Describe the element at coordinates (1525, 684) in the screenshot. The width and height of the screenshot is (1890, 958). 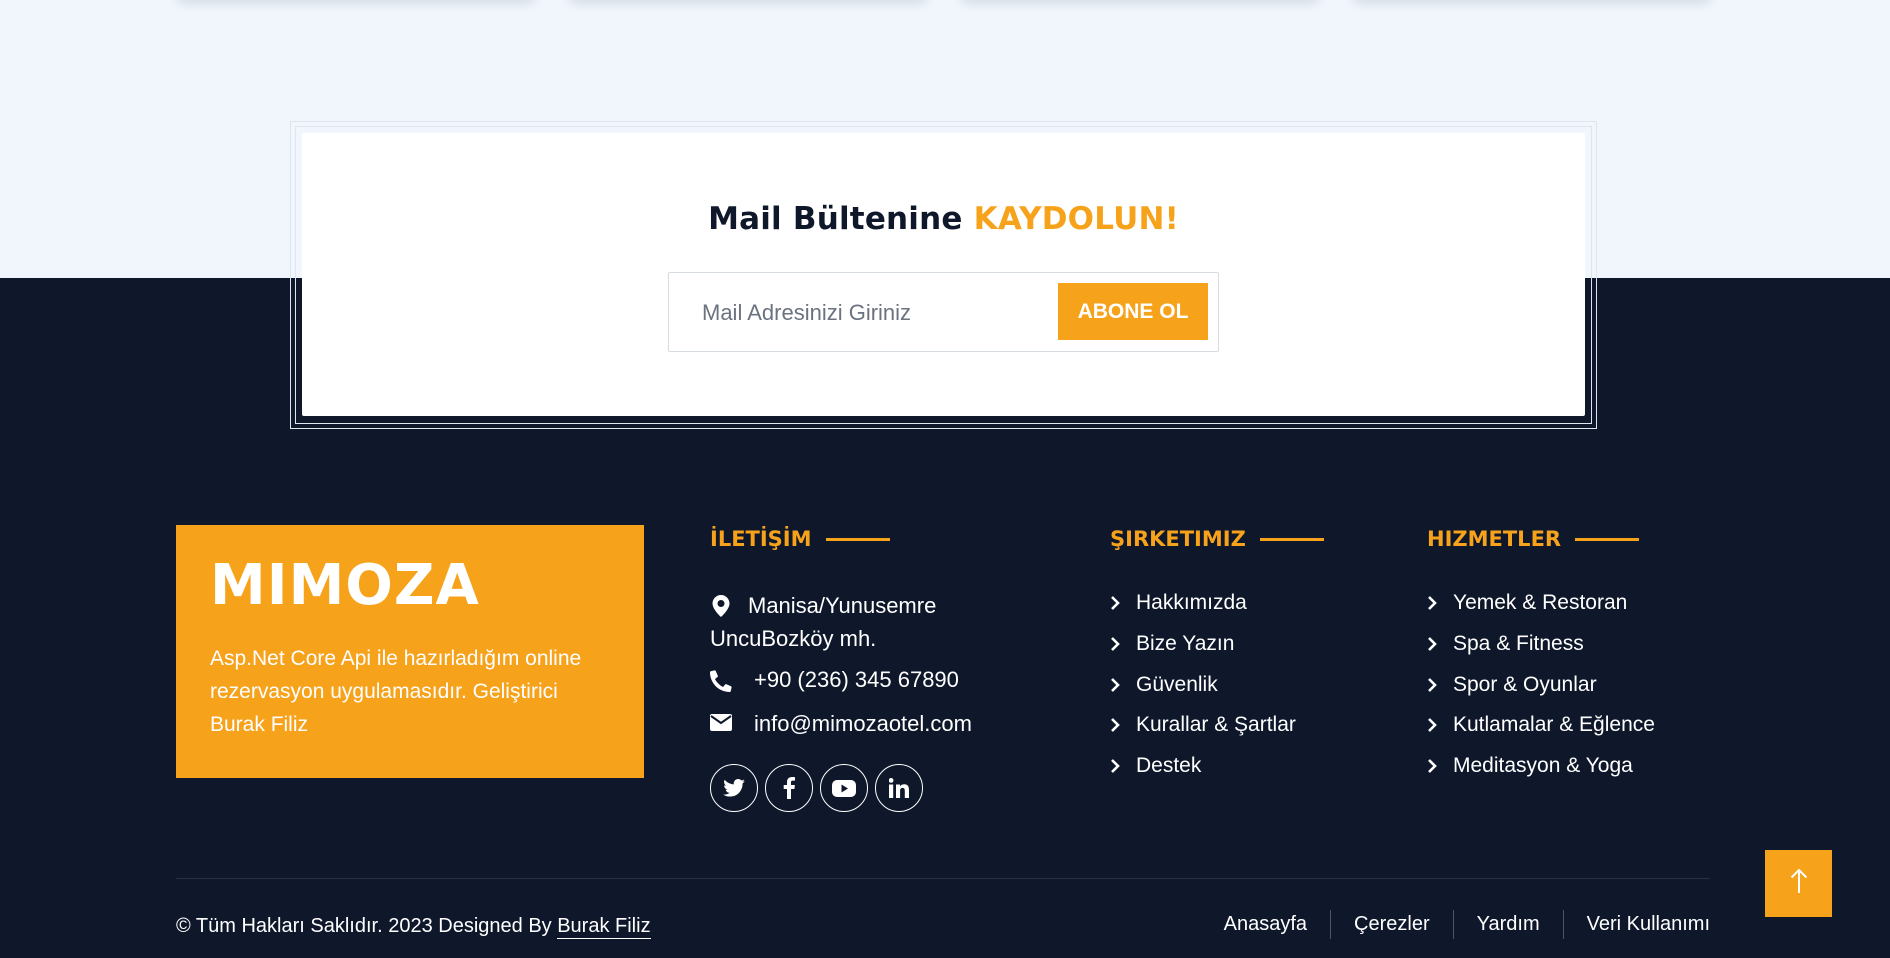
I see `service-link-label: Spor & Oyunlar` at that location.